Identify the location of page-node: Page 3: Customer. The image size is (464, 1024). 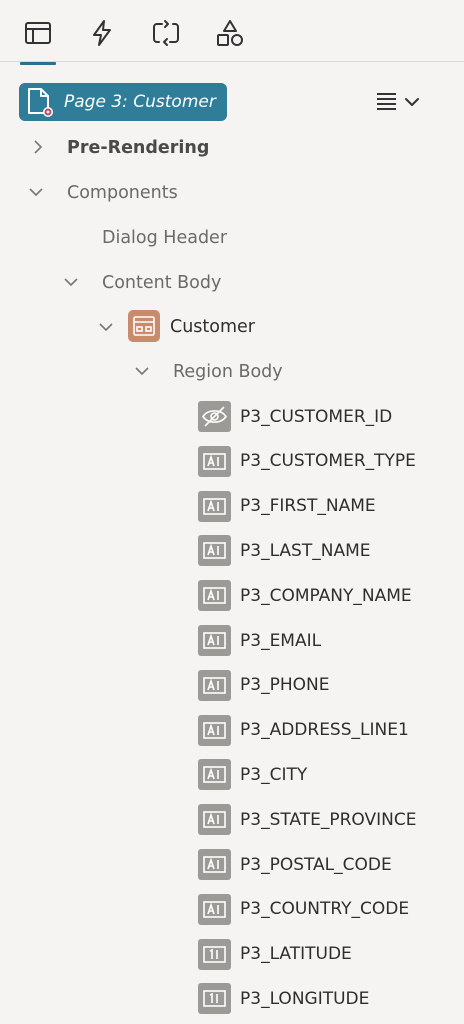
(123, 102).